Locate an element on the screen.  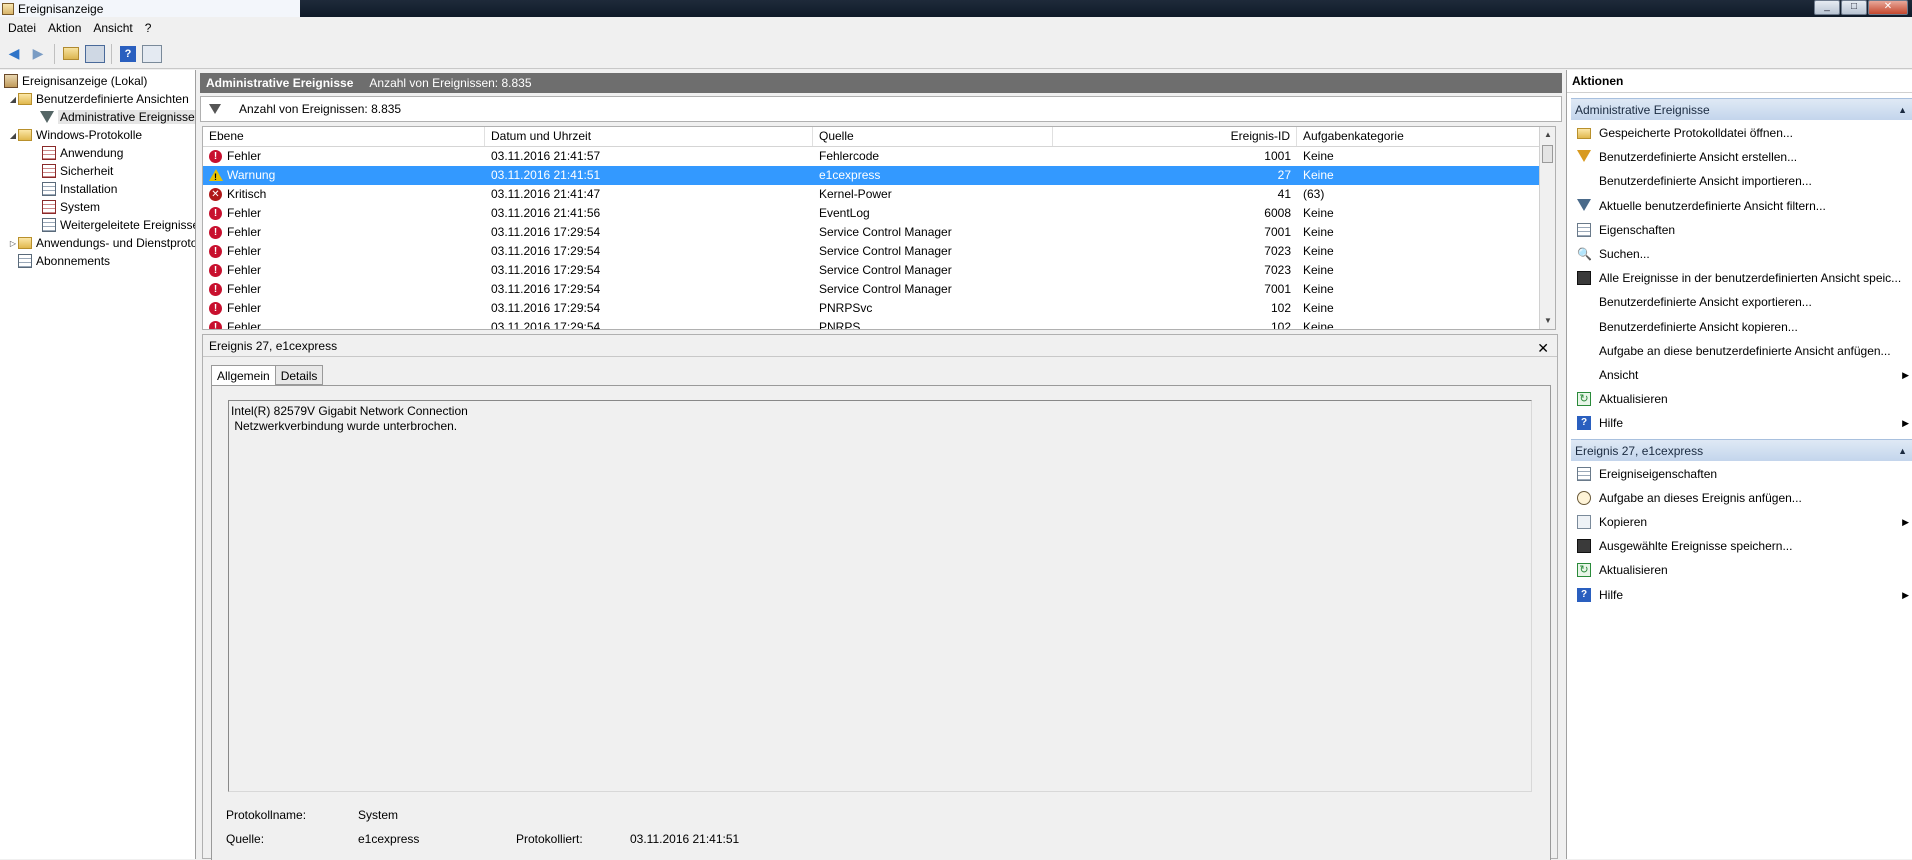
log-icon is located at coordinates (49, 189).